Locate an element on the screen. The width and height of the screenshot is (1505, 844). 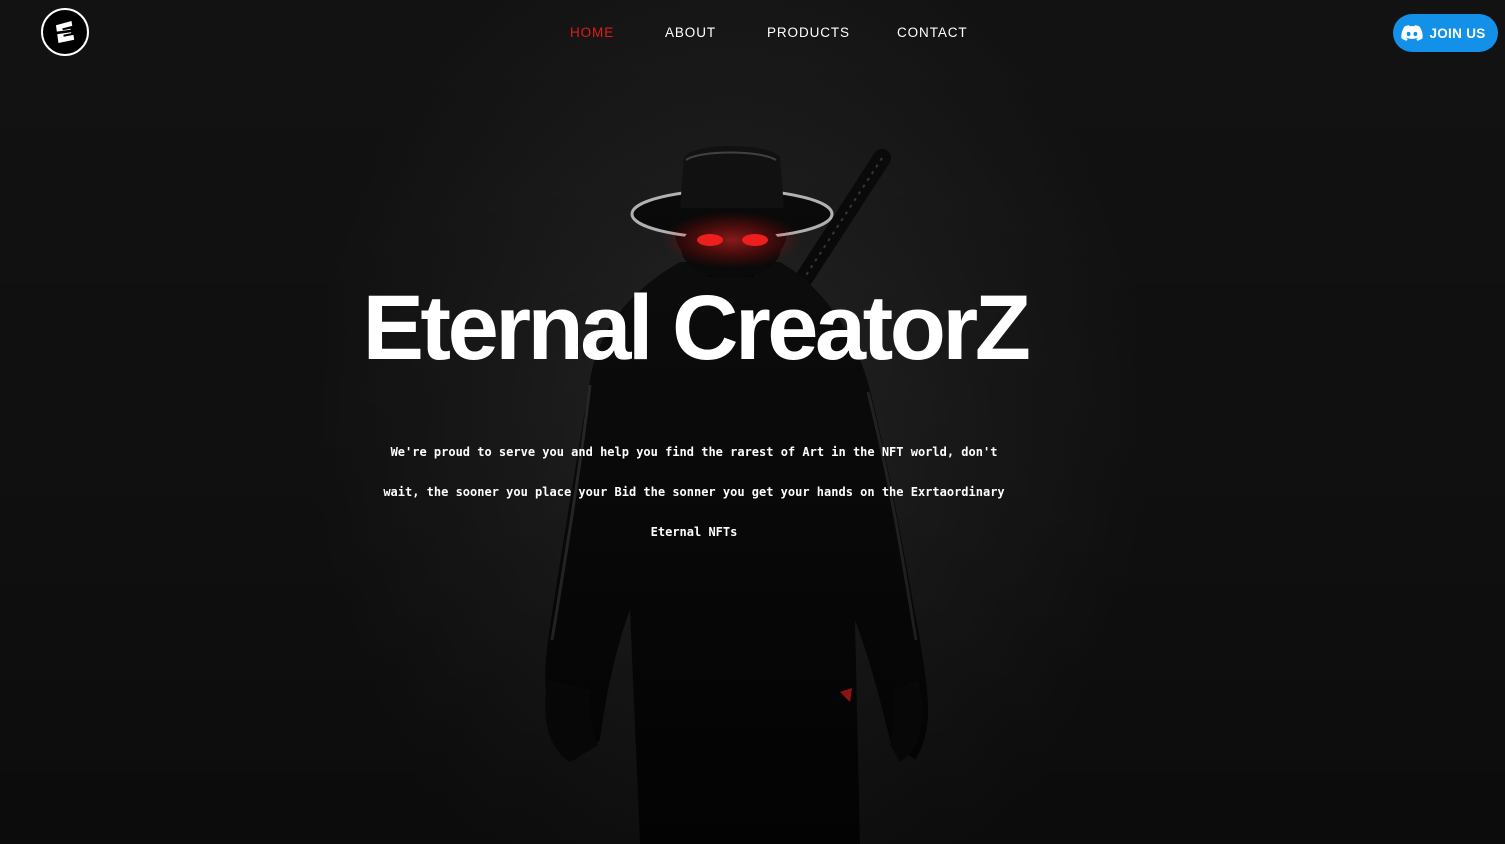
join-us-button: JOIN US is located at coordinates (1445, 33).